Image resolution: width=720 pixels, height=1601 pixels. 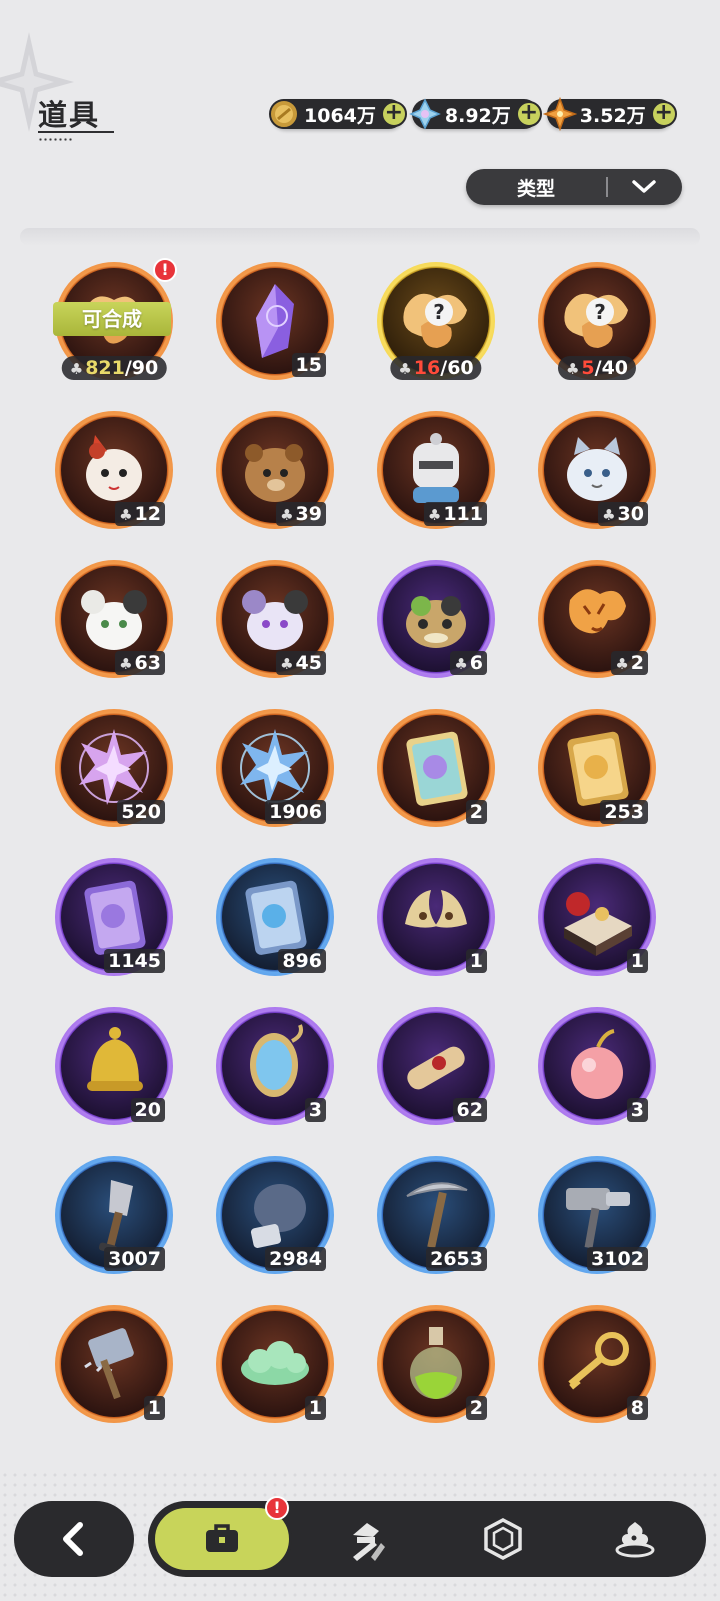 What do you see at coordinates (338, 114) in the screenshot?
I see `currency-gold: 1064万 +` at bounding box center [338, 114].